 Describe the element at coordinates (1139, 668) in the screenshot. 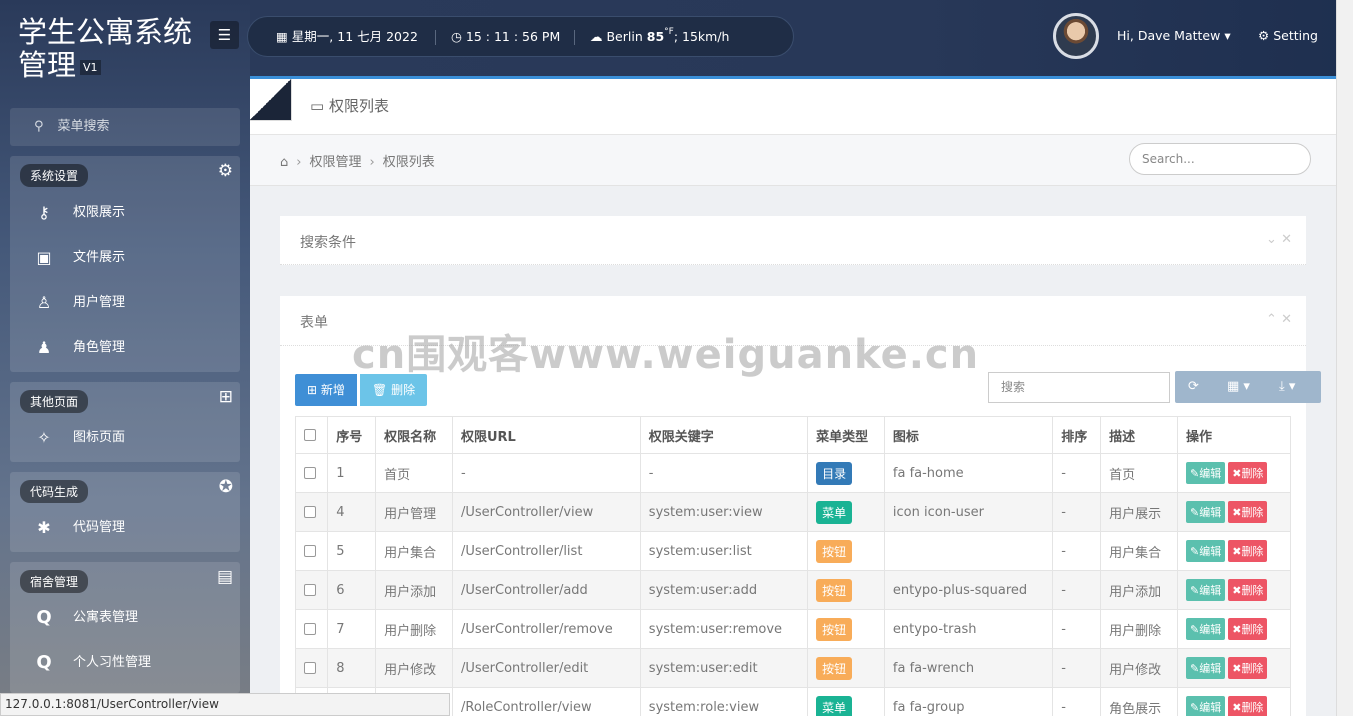

I see `desc-cell: 用户修改` at that location.